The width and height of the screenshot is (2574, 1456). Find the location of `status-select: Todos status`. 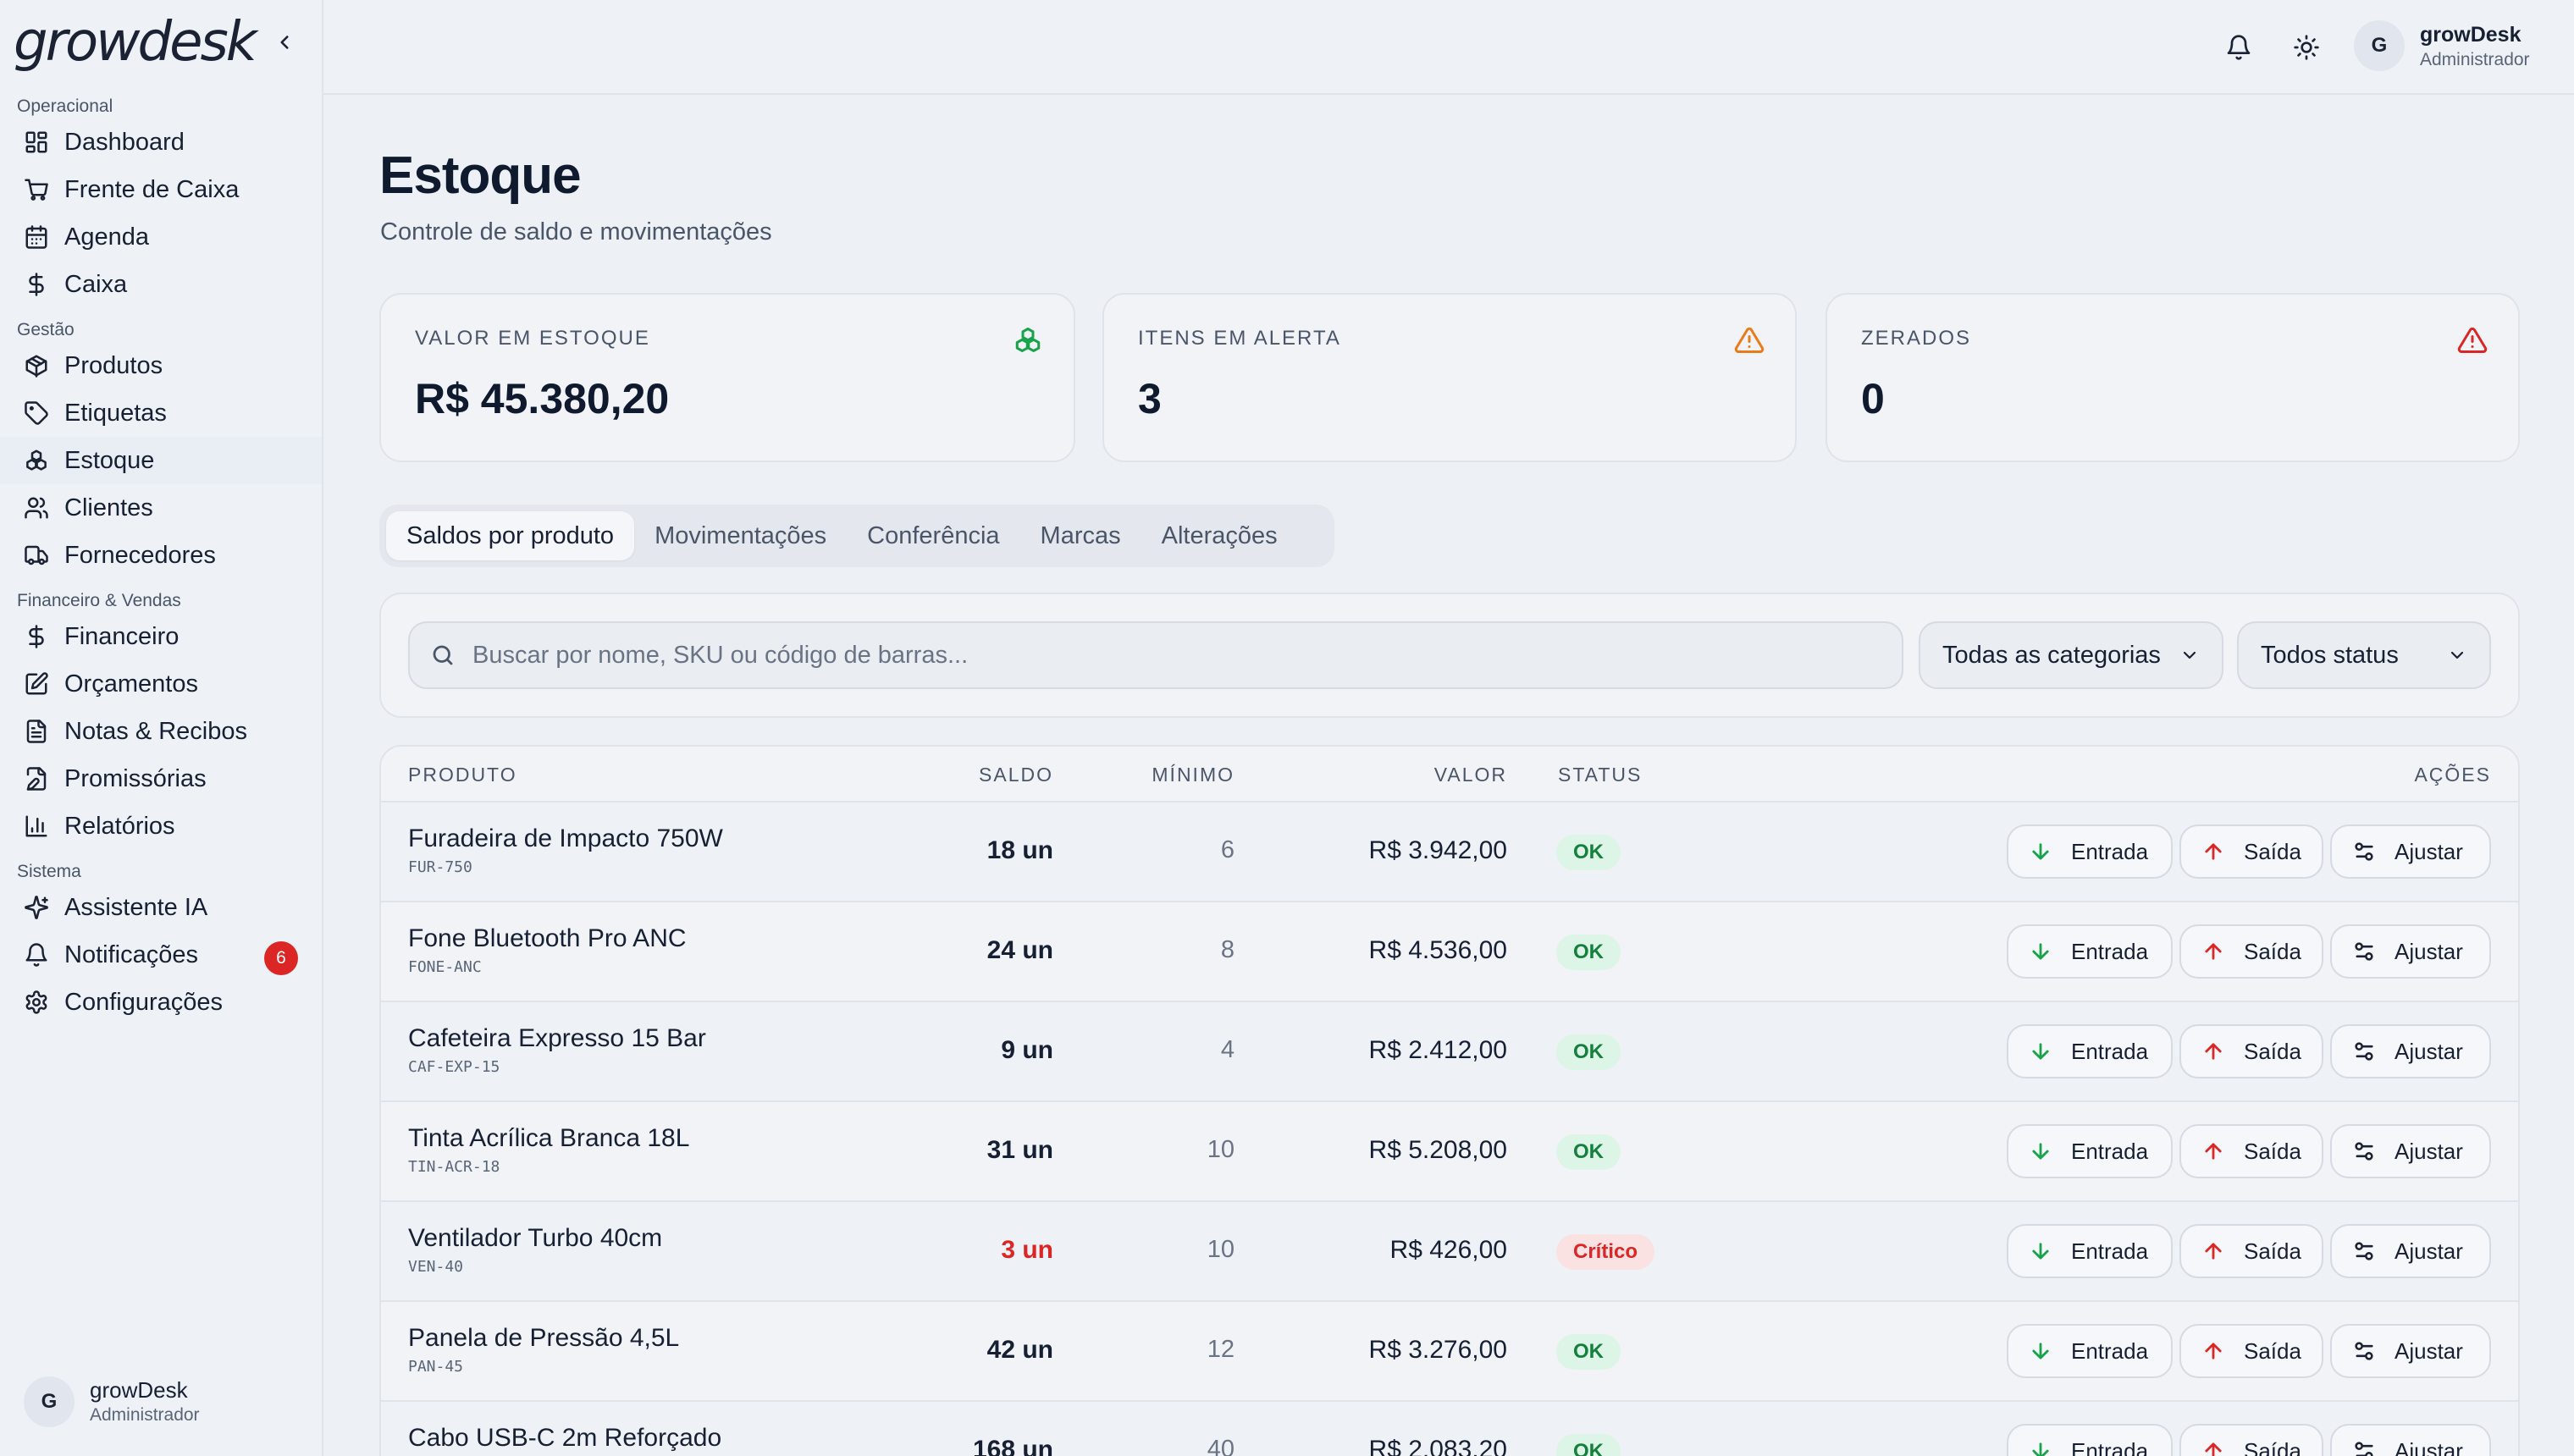

status-select: Todos status is located at coordinates (2364, 655).